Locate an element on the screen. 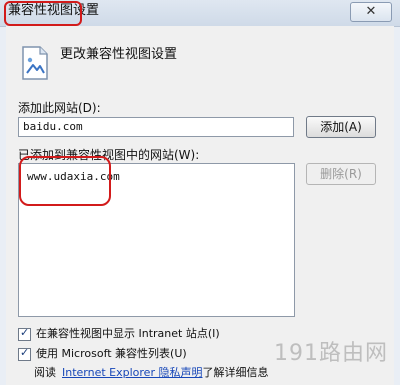 Image resolution: width=400 pixels, height=385 pixels. title-bar: 兼容性视图设置 ✕ is located at coordinates (200, 13).